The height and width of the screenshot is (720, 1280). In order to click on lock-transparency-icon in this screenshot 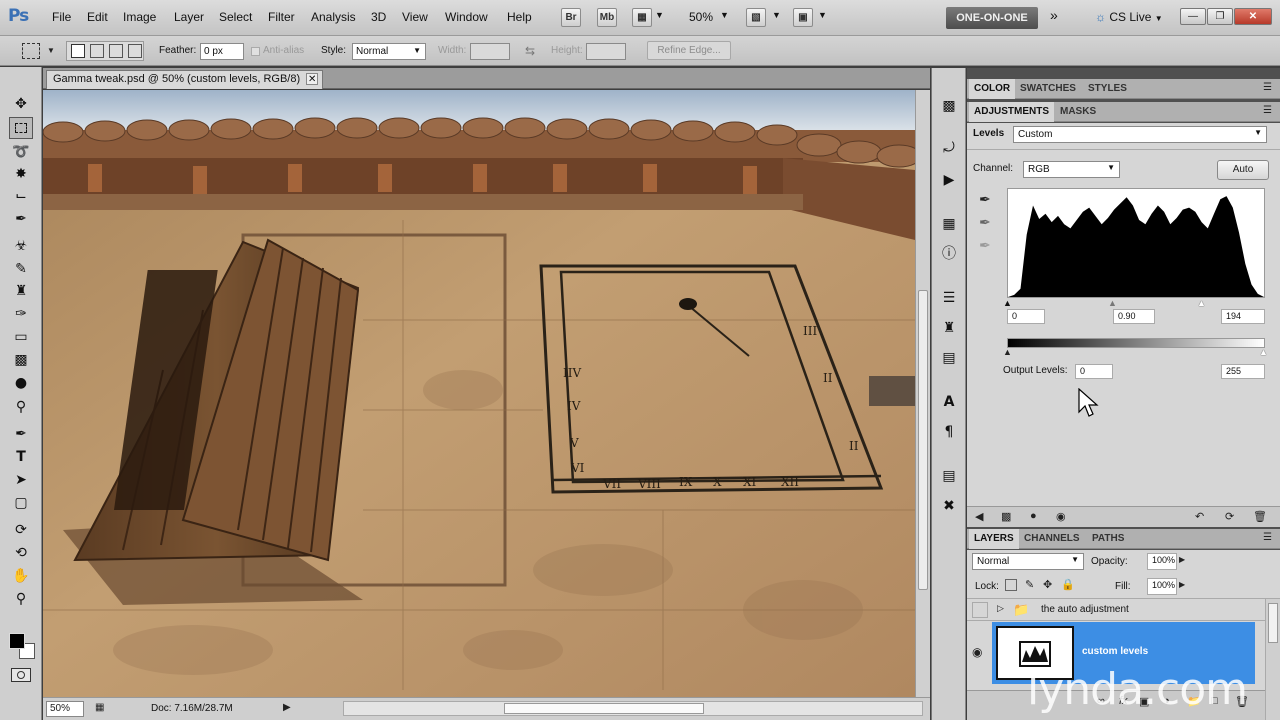, I will do `click(1011, 585)`.